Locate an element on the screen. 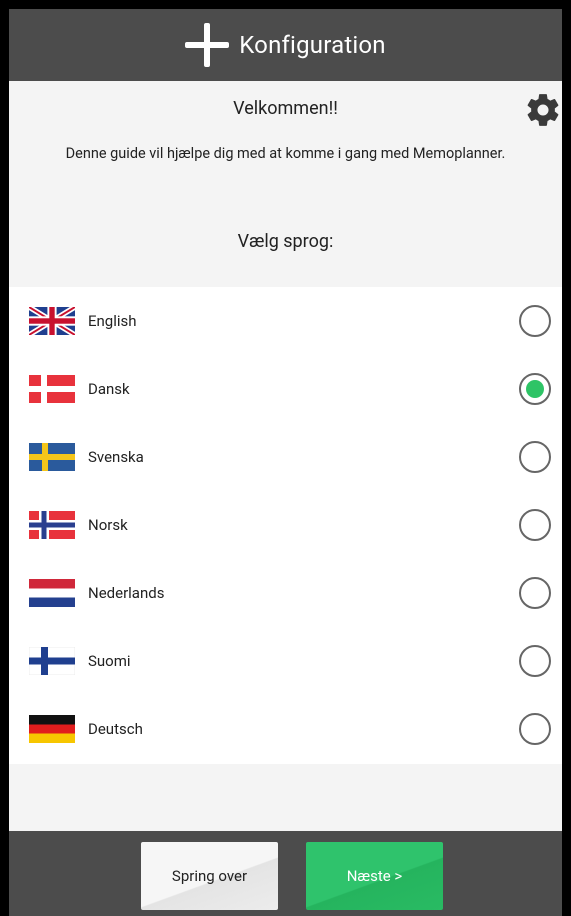 This screenshot has height=916, width=571. footer-bar: Spring over Næste > is located at coordinates (285, 873).